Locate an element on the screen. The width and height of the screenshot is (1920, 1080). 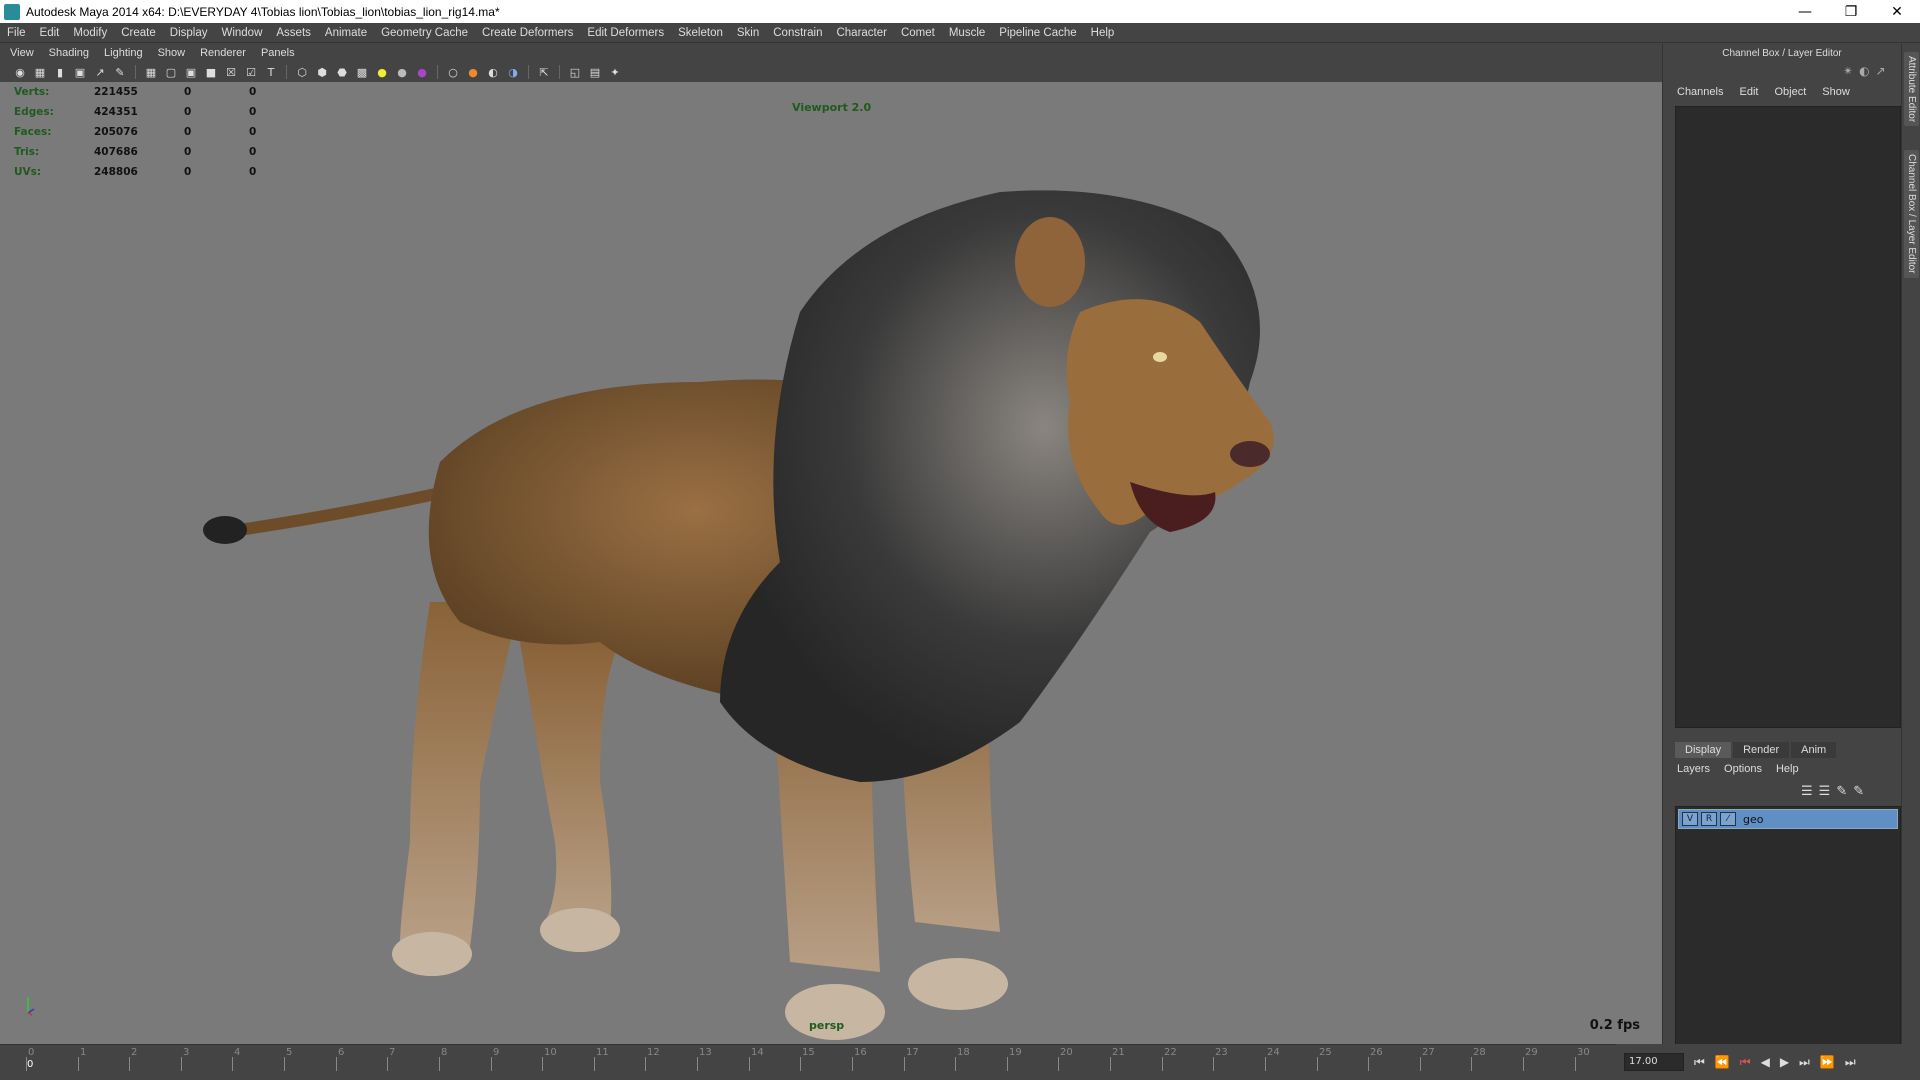
go-to-start-icon: ⏮ is located at coordinates (1699, 1062).